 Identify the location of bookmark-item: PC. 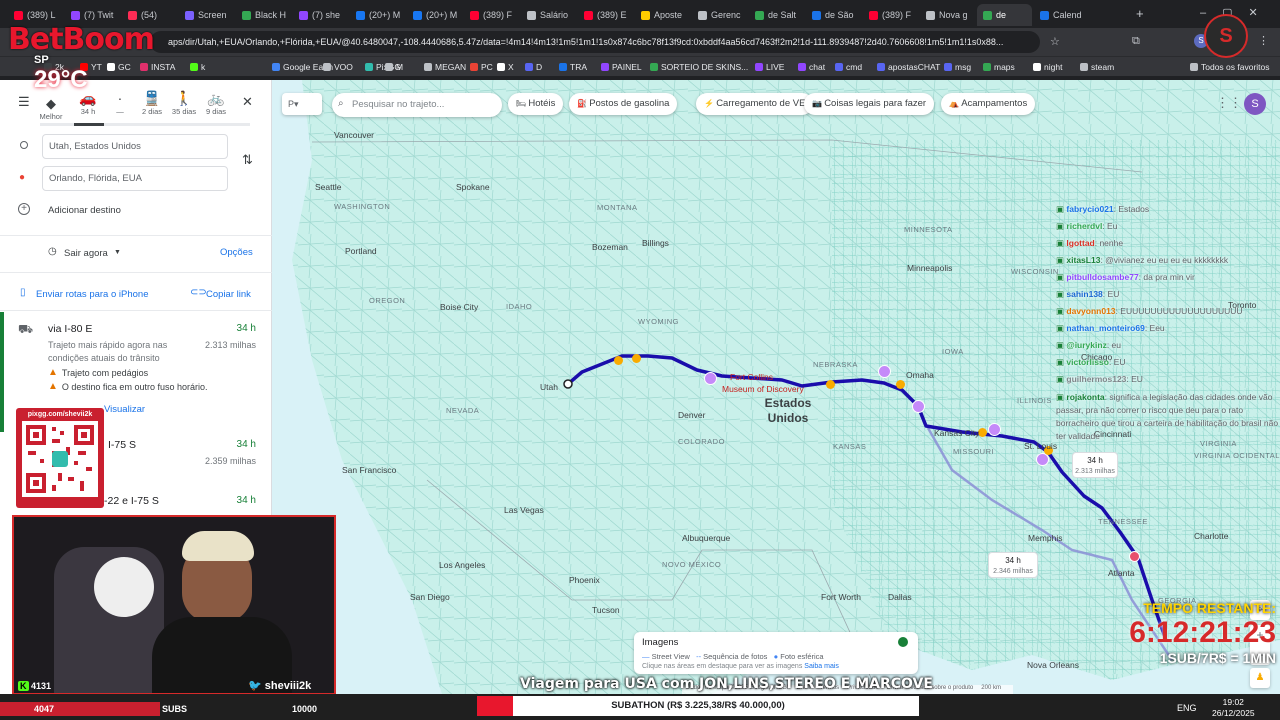
(481, 67).